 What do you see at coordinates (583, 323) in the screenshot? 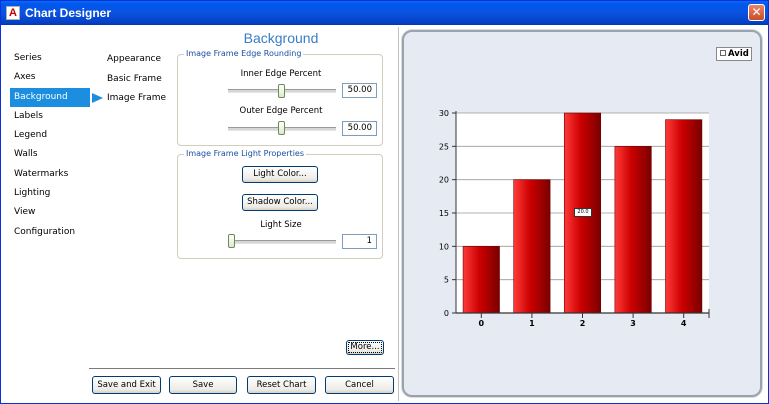
I see `x-tick-label: 2` at bounding box center [583, 323].